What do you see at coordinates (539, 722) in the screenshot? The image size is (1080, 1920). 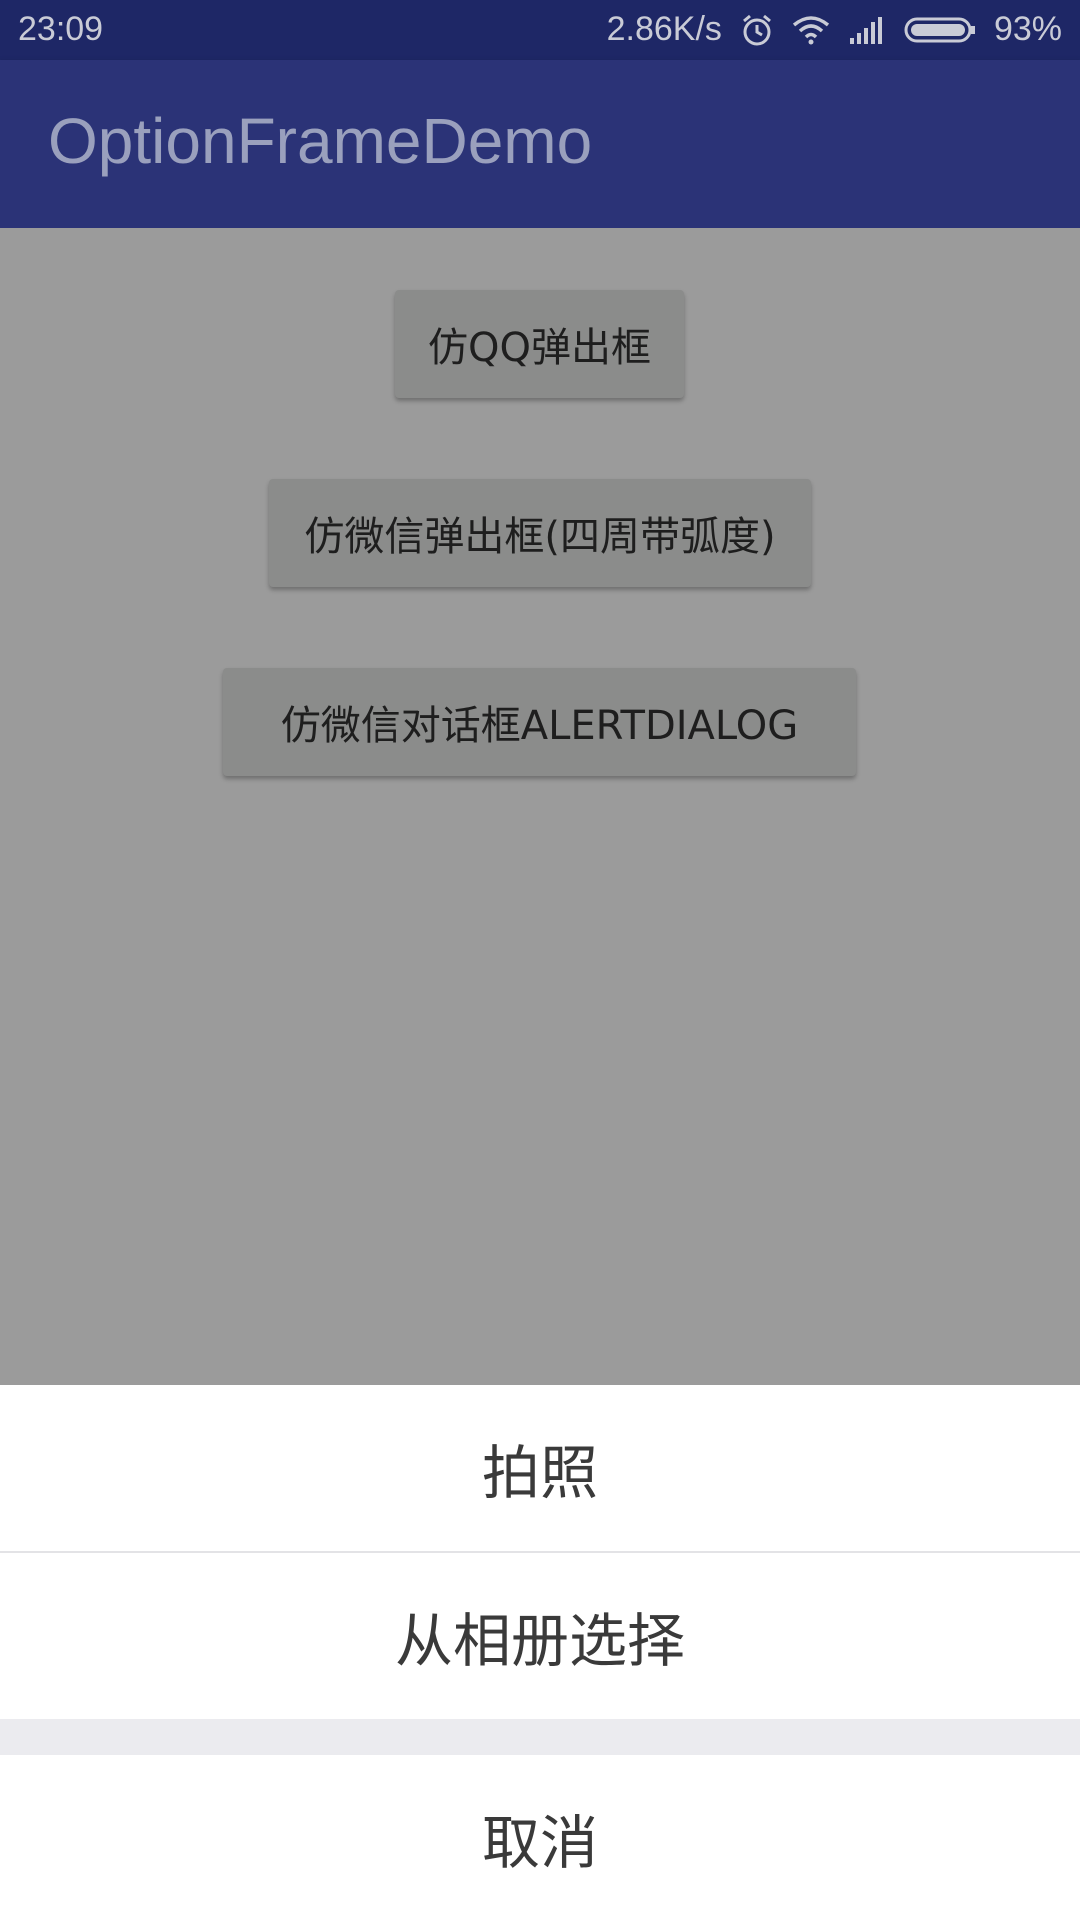 I see `wechat-alertdialog-button: 仿微信对话框ALERTDIALOG` at bounding box center [539, 722].